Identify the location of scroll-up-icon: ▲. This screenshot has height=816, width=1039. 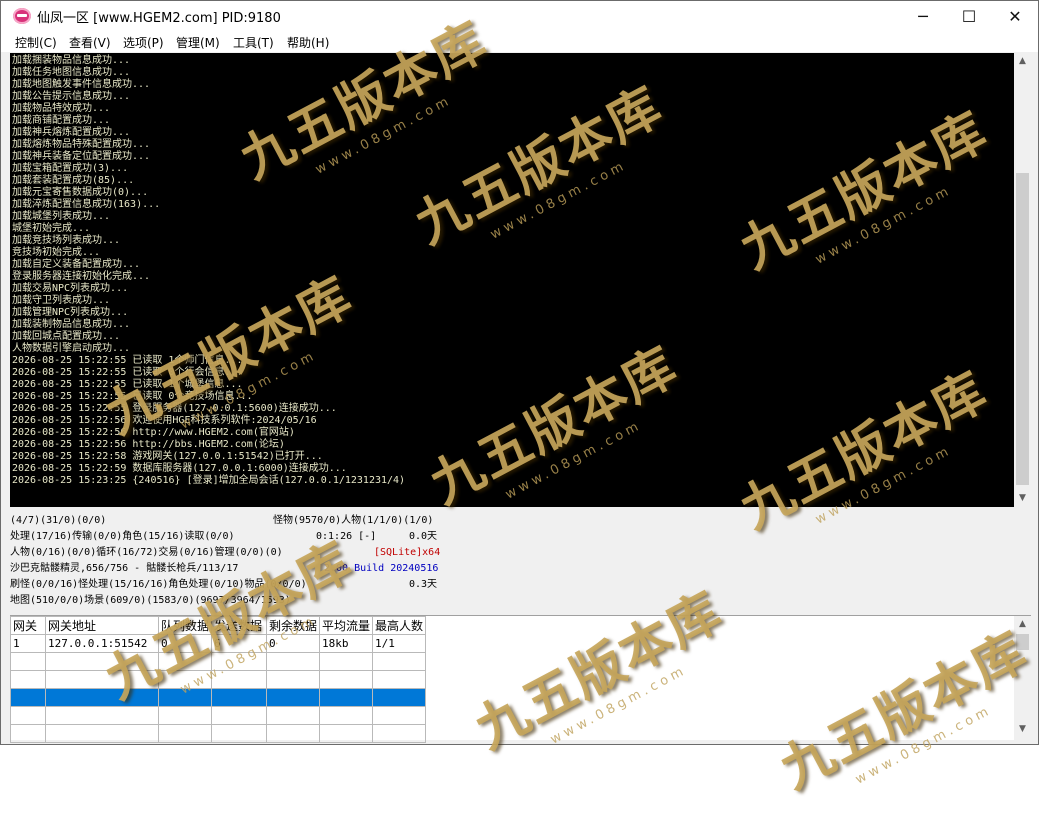
(1022, 61).